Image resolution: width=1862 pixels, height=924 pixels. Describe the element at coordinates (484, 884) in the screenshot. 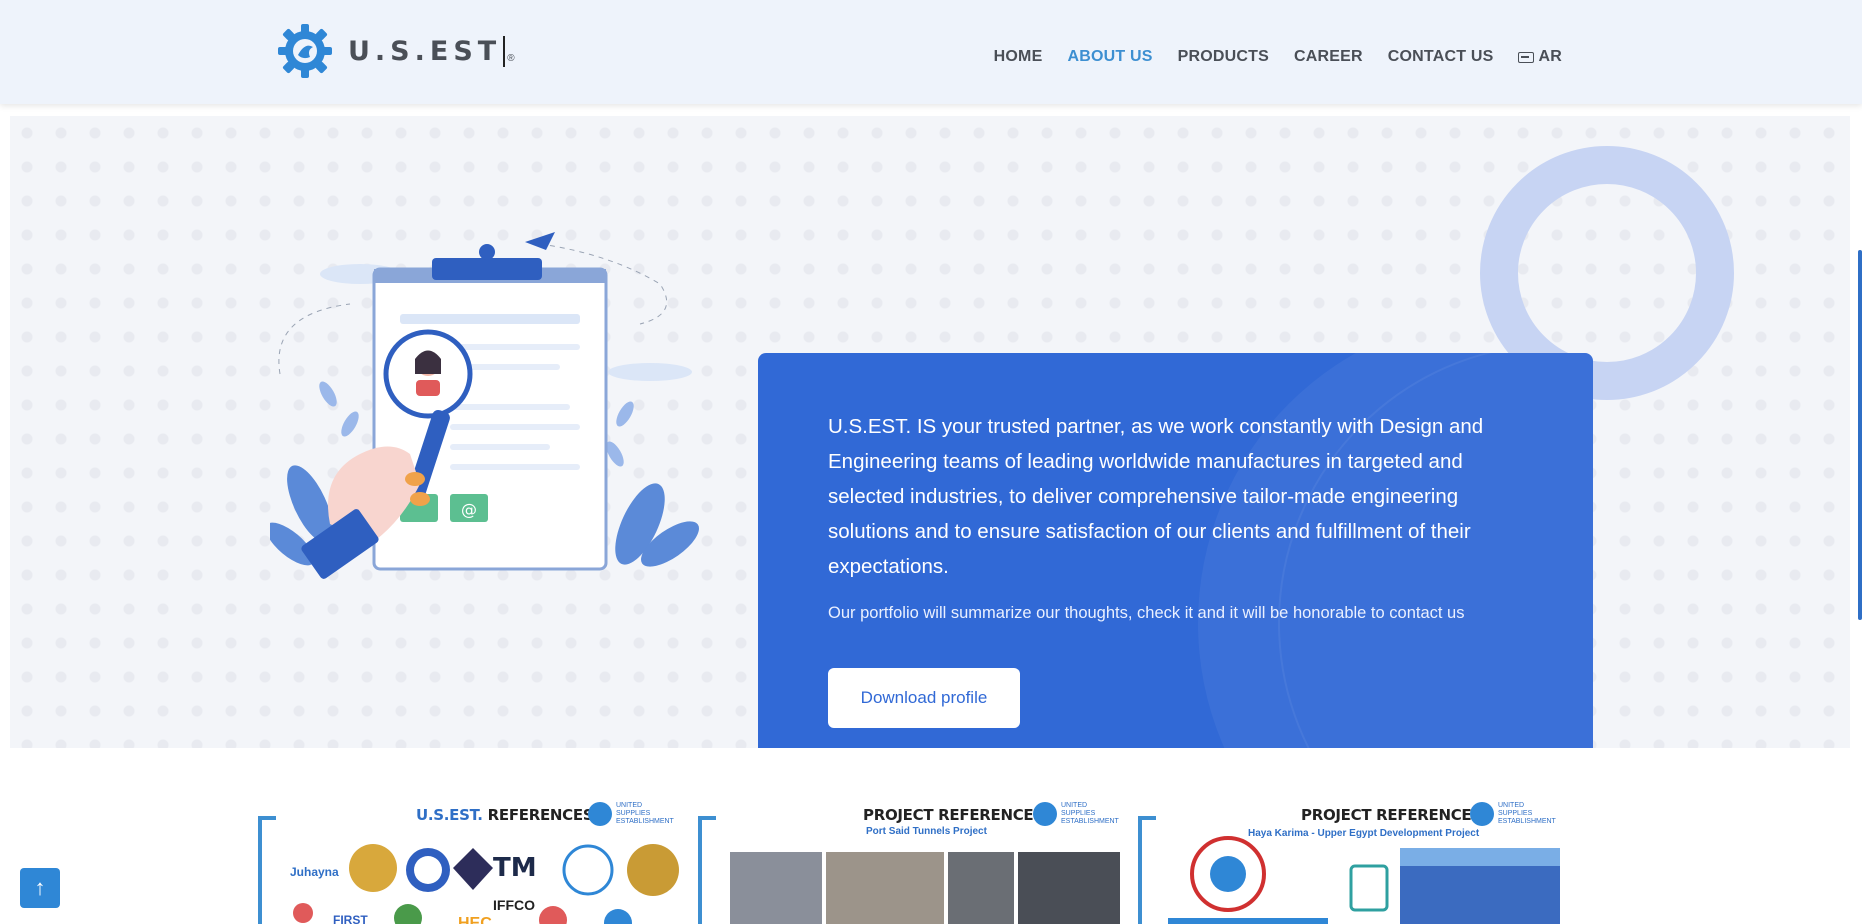

I see `client-logos-grid: Juhayna TM FIRST HEC IFFCO` at that location.